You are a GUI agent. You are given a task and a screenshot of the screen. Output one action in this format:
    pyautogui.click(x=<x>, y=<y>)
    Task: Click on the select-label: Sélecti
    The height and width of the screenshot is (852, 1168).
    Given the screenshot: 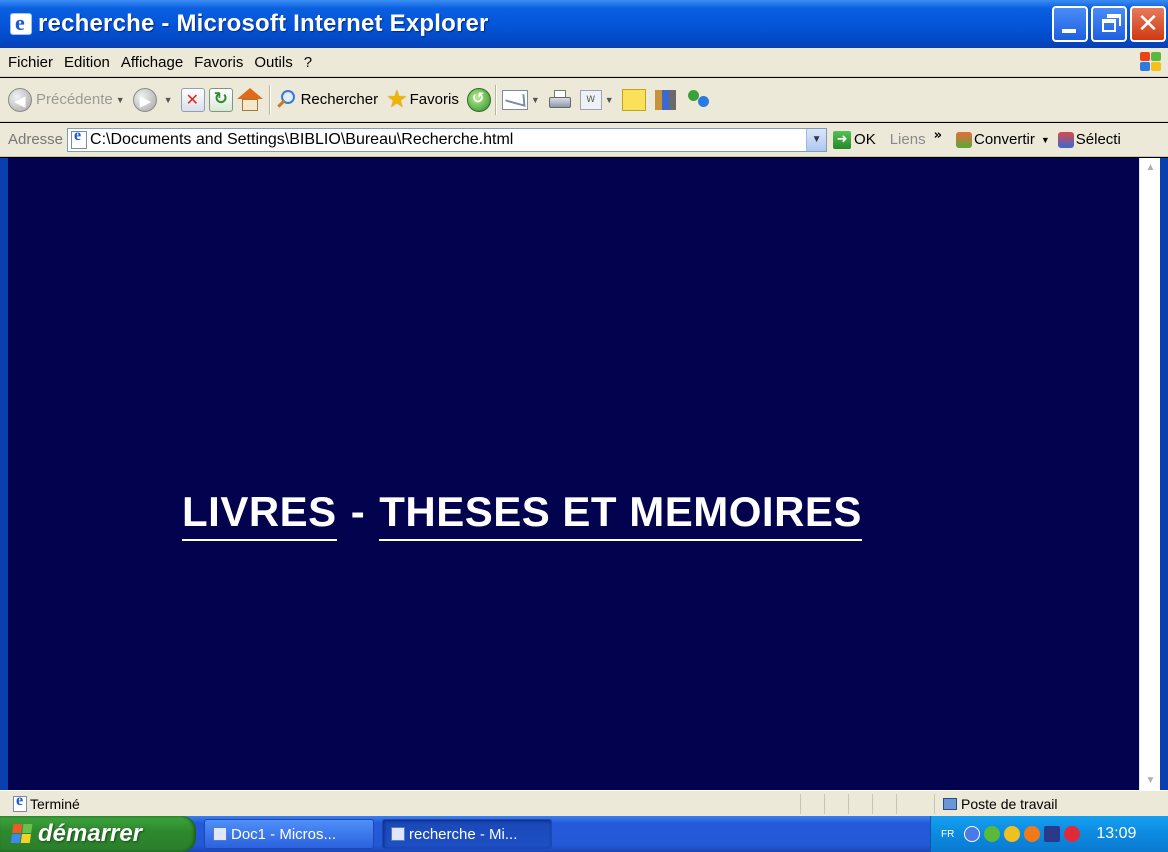 What is the action you would take?
    pyautogui.click(x=1098, y=139)
    